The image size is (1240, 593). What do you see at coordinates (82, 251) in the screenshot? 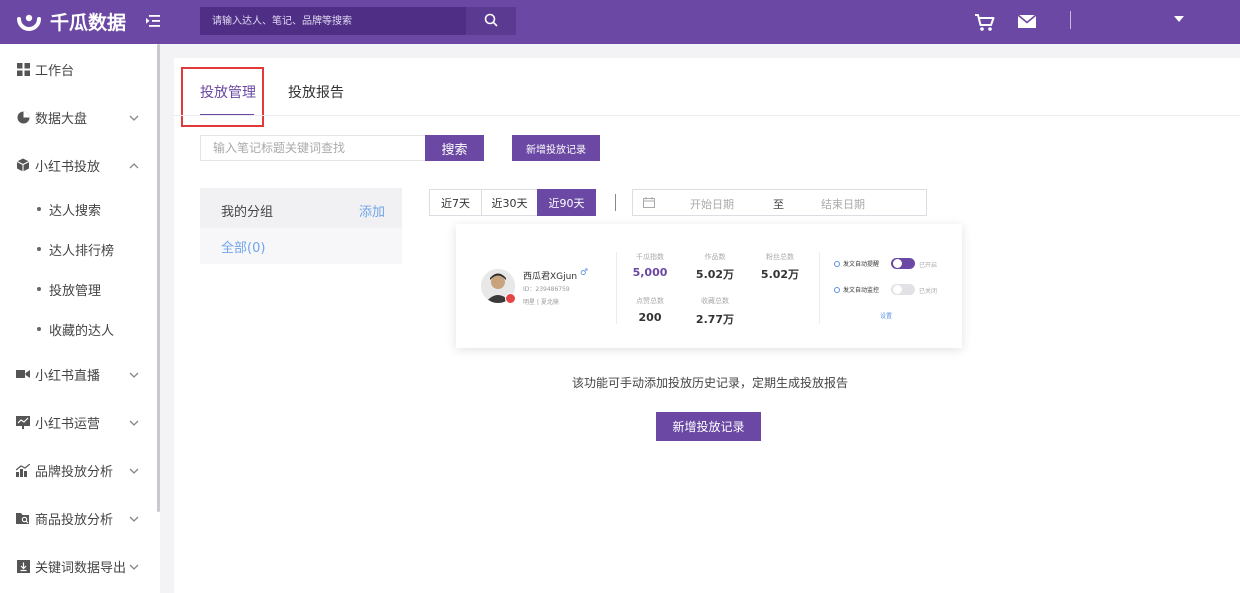
I see `sidebar-subitem-label: 达人排行榜` at bounding box center [82, 251].